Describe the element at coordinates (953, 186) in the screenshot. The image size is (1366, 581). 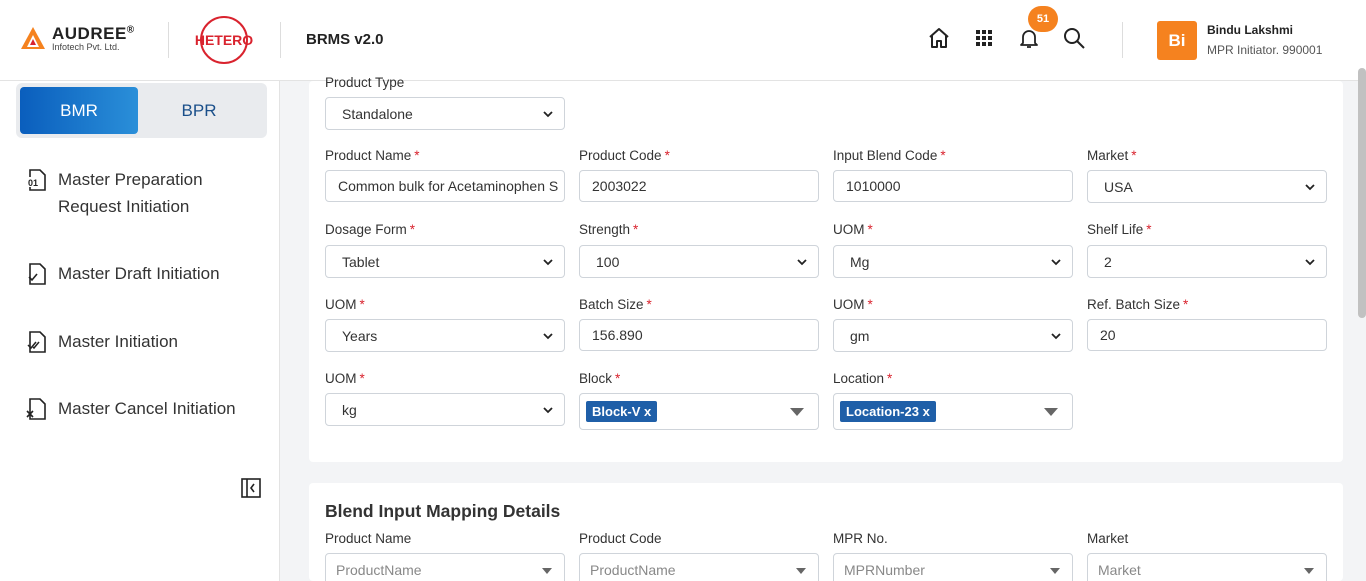
I see `input-blend-code-input: 1010000` at that location.